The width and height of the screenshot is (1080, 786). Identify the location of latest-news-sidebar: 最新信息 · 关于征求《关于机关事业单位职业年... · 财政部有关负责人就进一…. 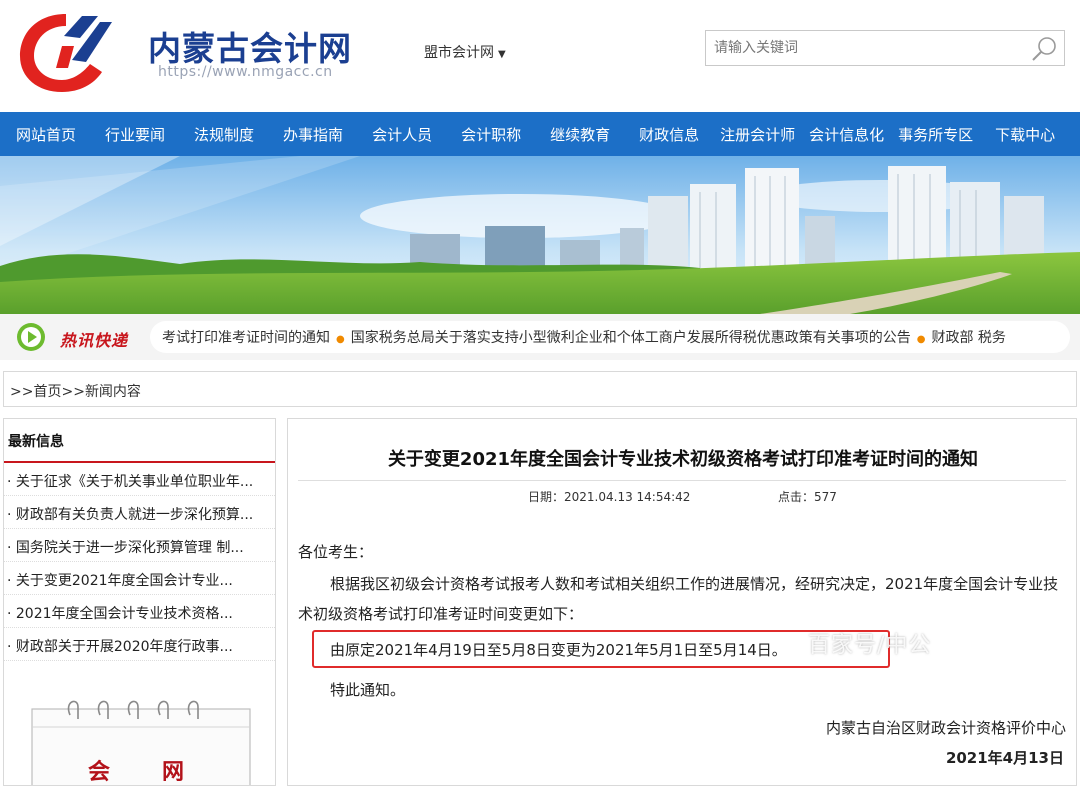
(139, 602).